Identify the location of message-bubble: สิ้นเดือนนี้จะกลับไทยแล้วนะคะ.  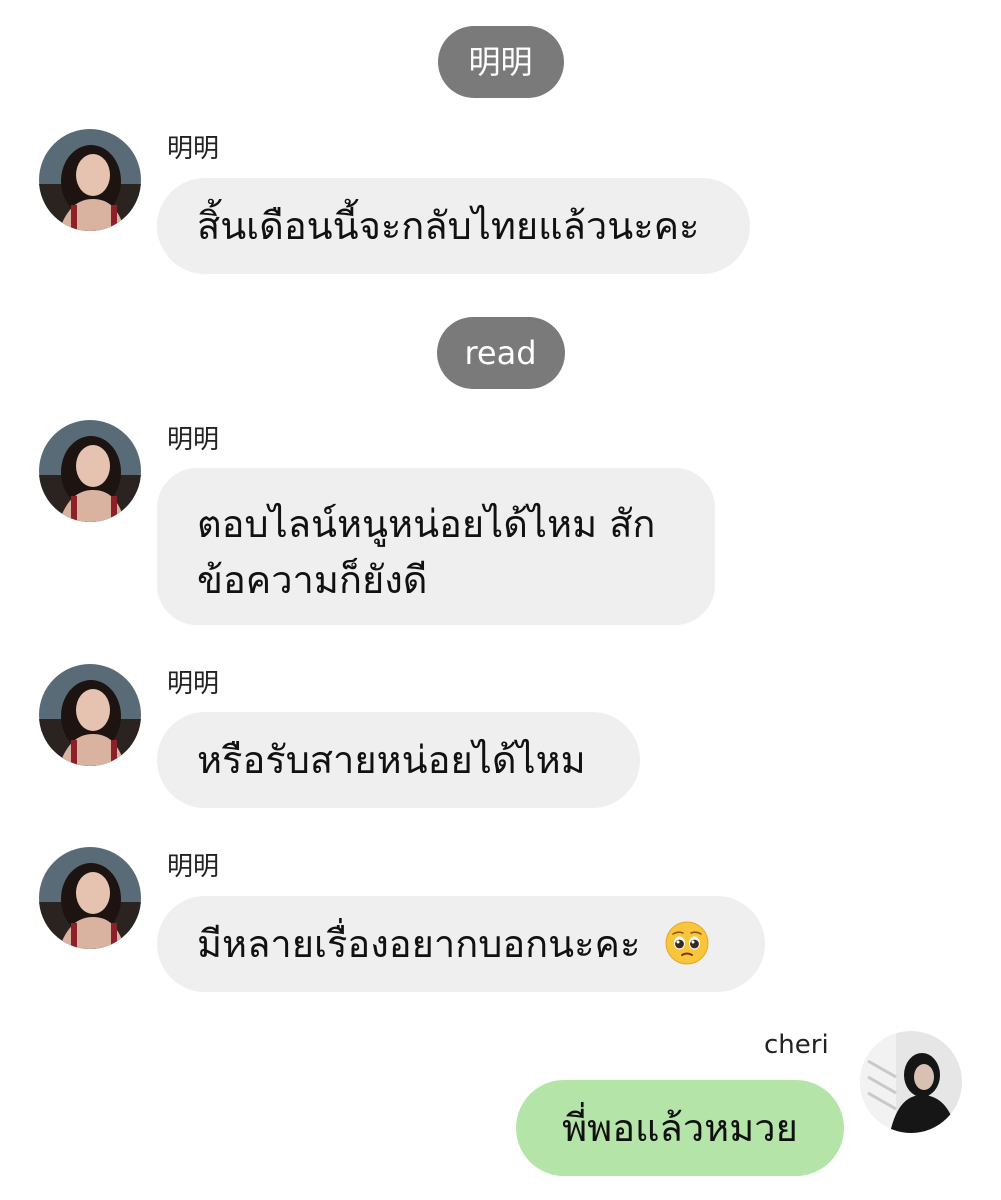
(453, 226).